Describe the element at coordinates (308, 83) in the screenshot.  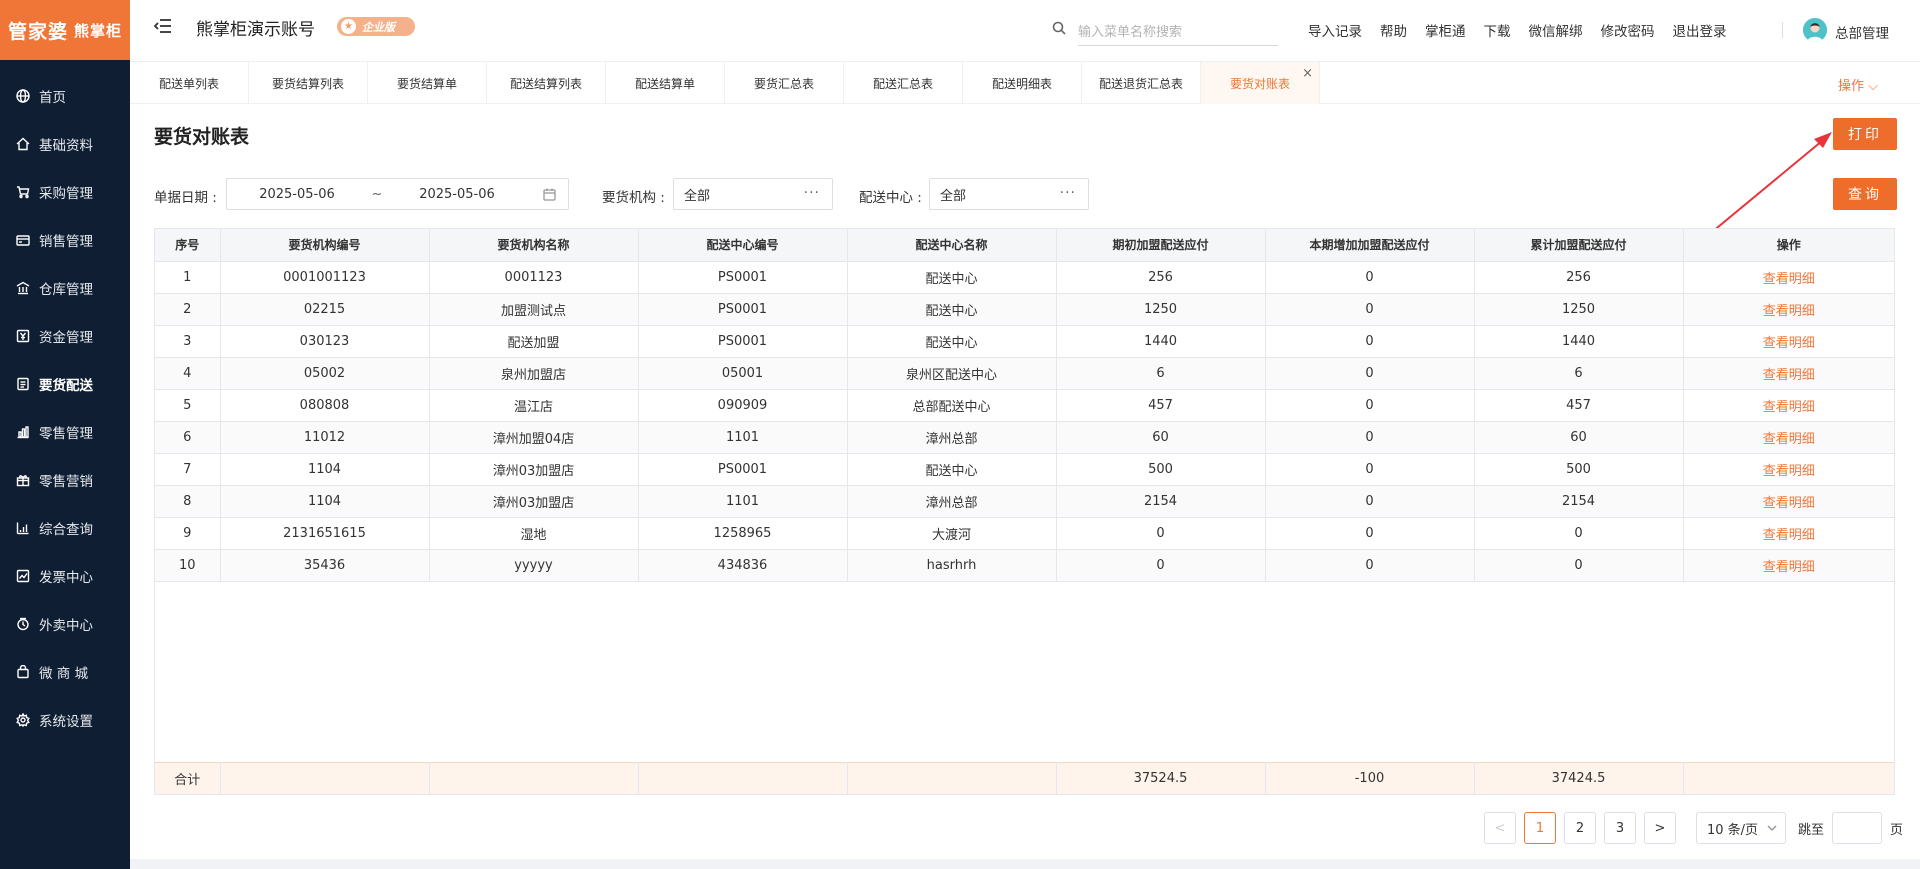
I see `tab-requisition-settlement-list: 要货结算列表` at that location.